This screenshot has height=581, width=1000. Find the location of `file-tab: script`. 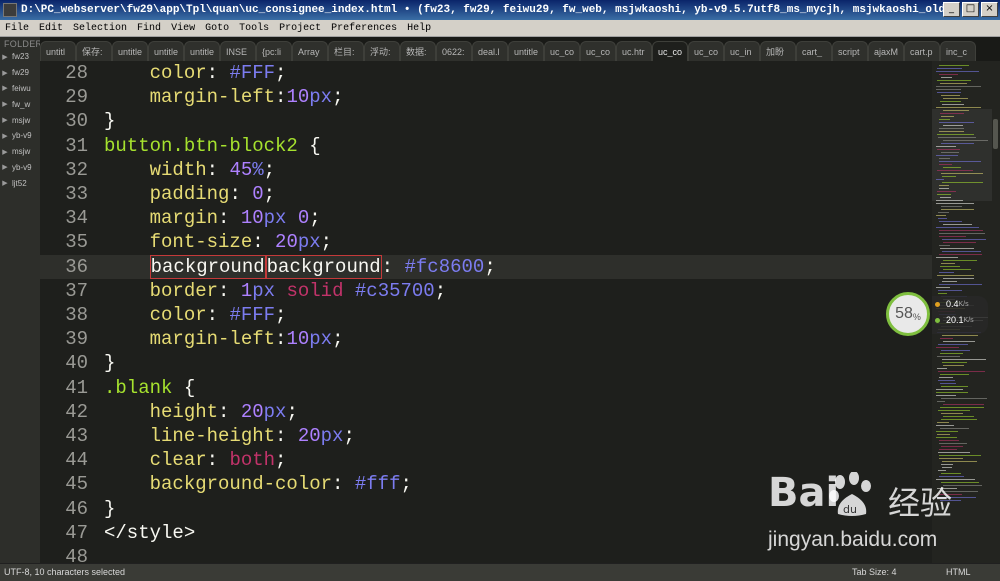

file-tab: script is located at coordinates (850, 51).